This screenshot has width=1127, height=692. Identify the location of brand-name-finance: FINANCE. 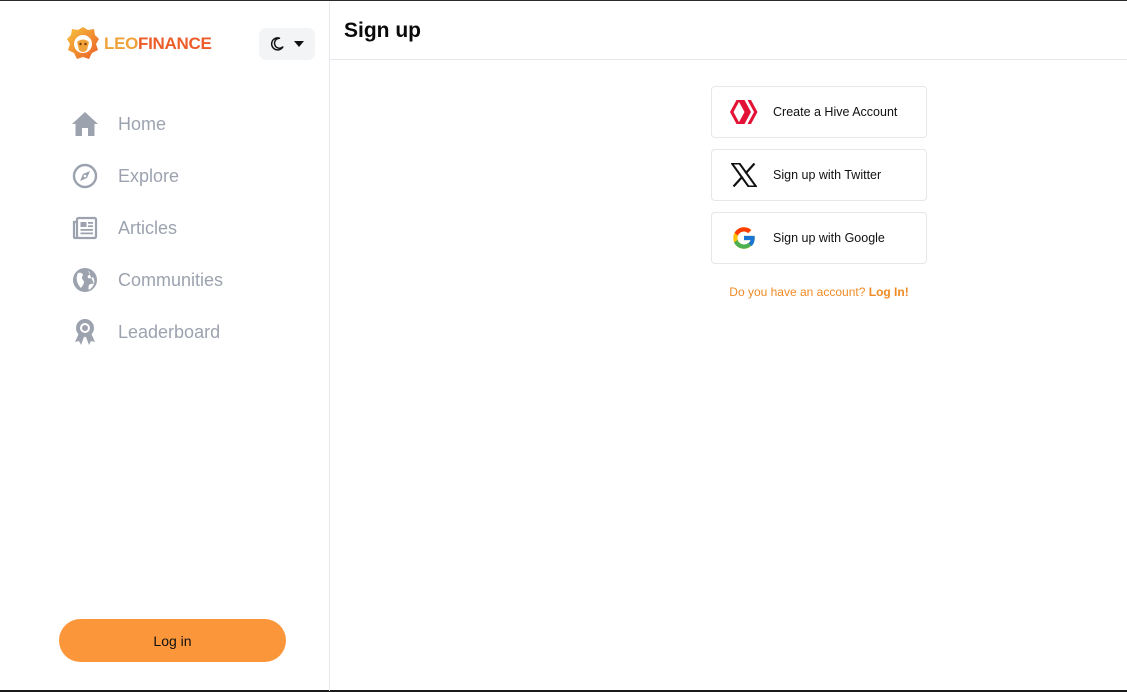
(175, 43).